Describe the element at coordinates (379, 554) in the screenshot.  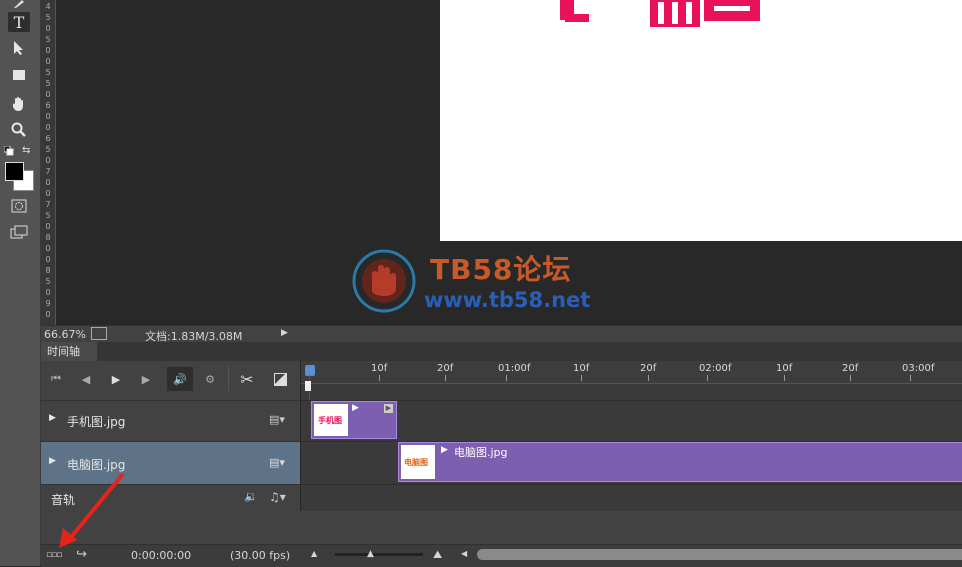
I see `zoom-slider` at that location.